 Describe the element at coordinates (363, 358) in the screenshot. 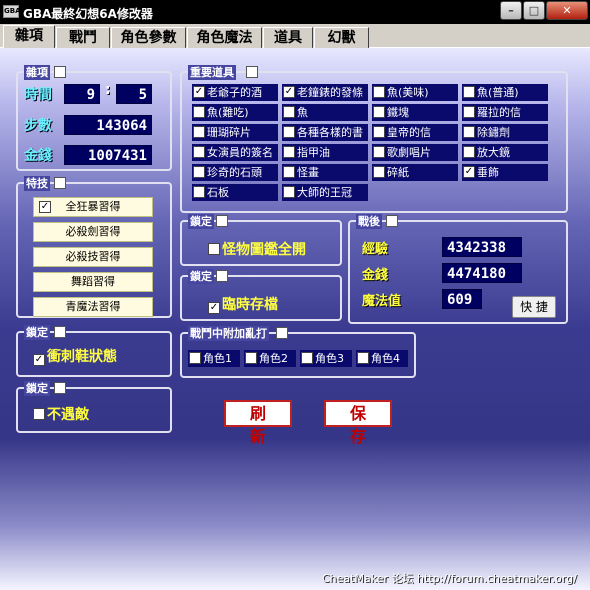

I see `char4-checkbox` at that location.